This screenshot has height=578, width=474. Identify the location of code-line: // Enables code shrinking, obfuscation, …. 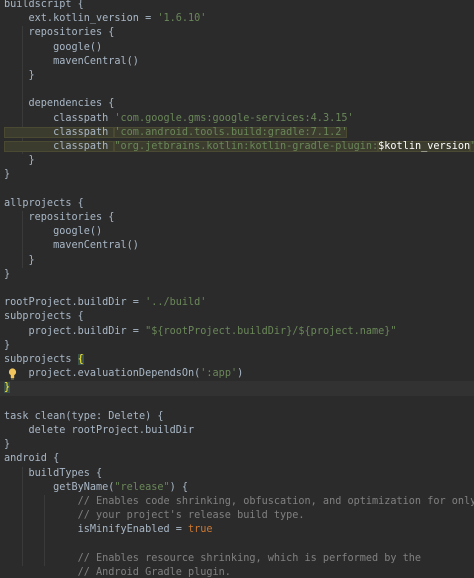
(237, 502).